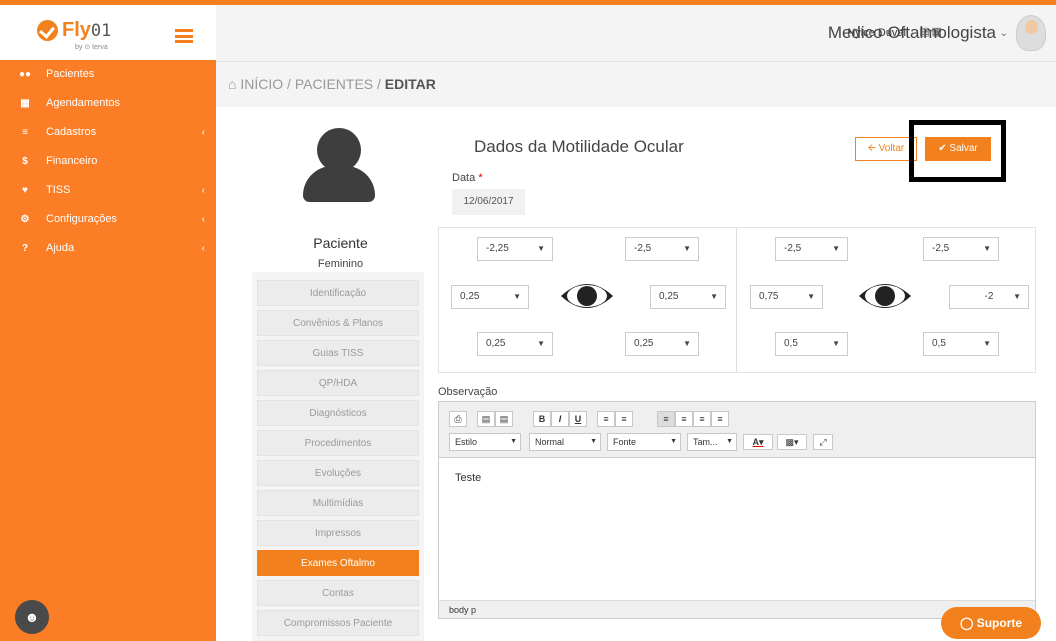 This screenshot has width=1056, height=641. I want to click on date-input: 12/06/2017, so click(488, 202).